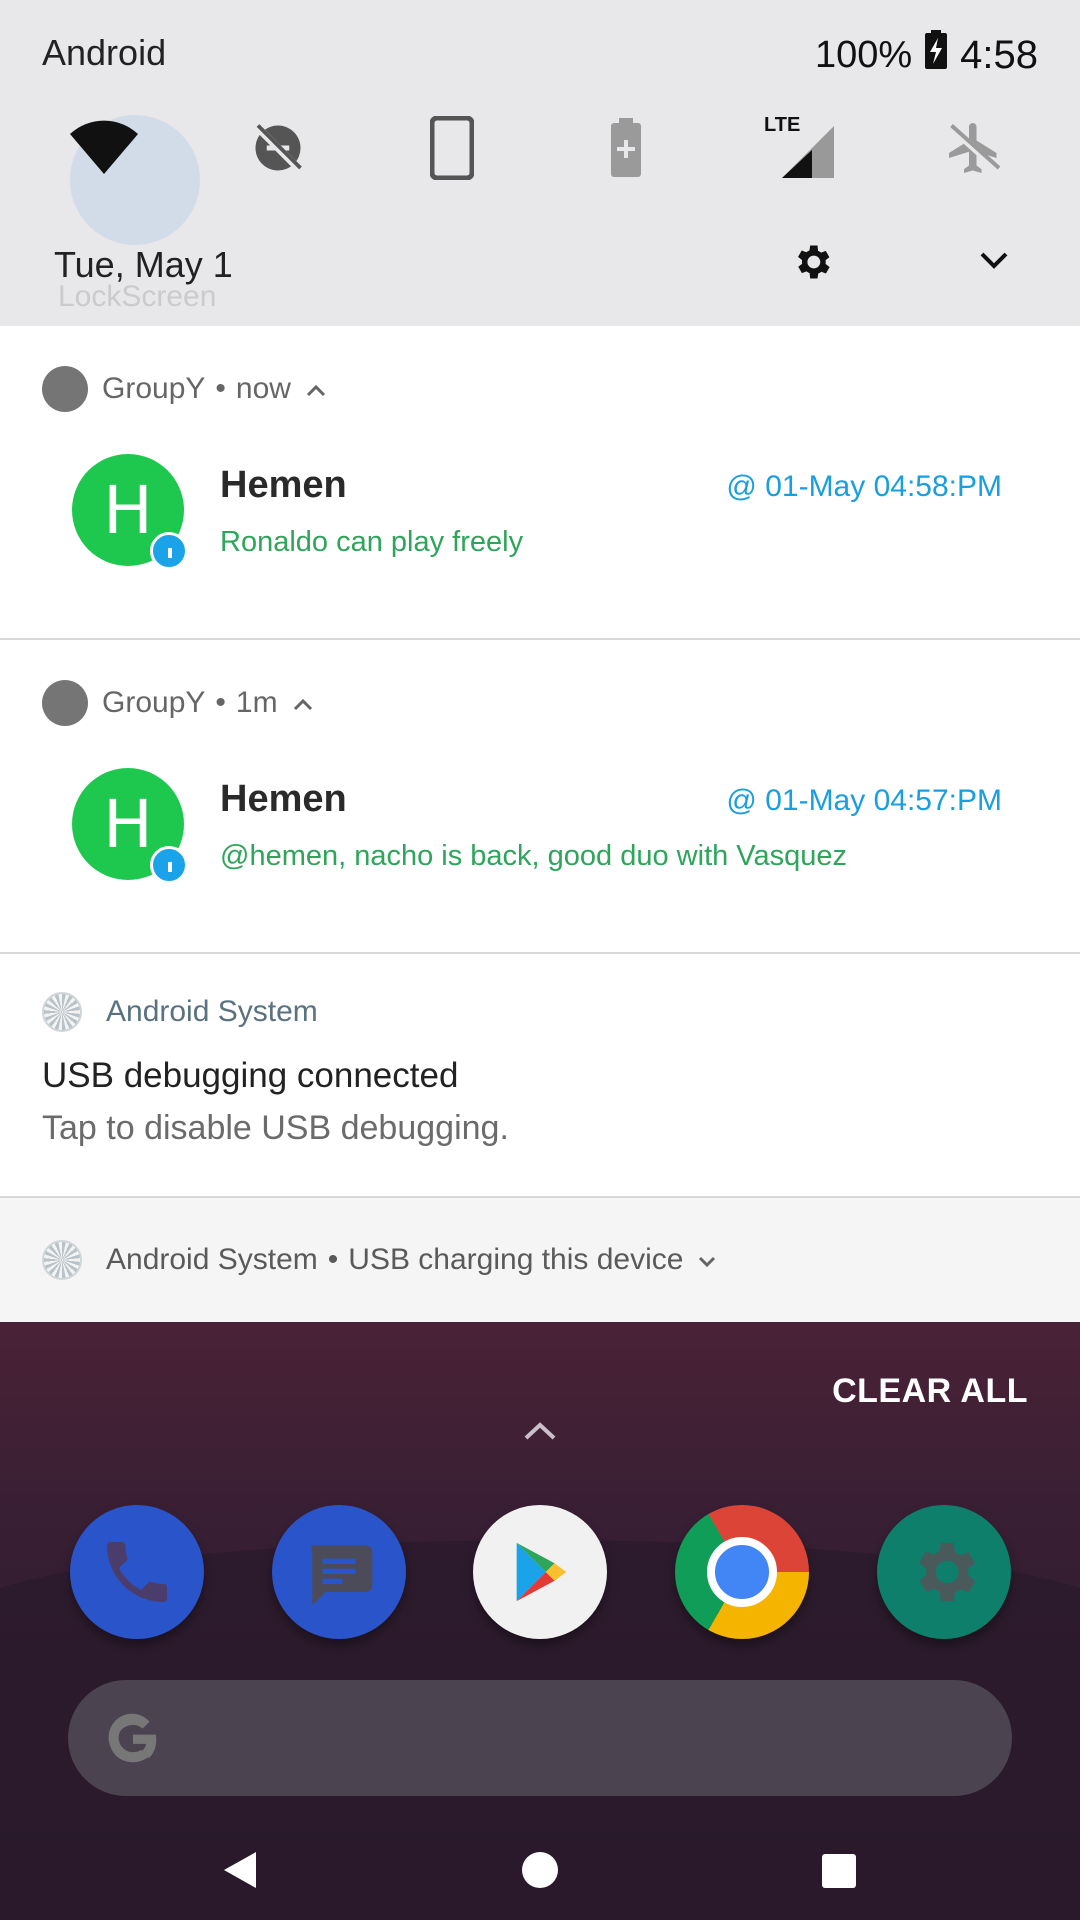 This screenshot has width=1080, height=1920. Describe the element at coordinates (143, 264) in the screenshot. I see `qs-date: Tue, May 1` at that location.